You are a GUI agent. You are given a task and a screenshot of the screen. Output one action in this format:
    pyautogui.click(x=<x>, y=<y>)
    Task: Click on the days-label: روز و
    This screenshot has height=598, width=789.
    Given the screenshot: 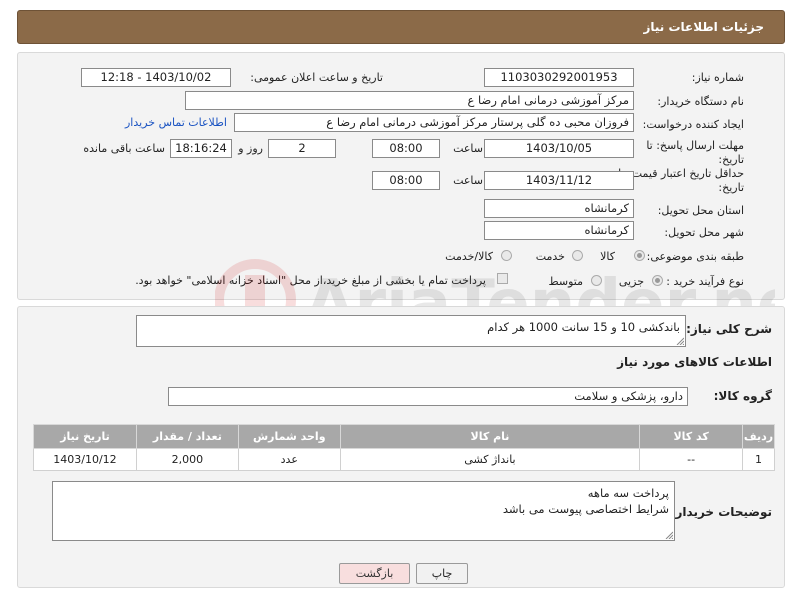 What is the action you would take?
    pyautogui.click(x=250, y=148)
    